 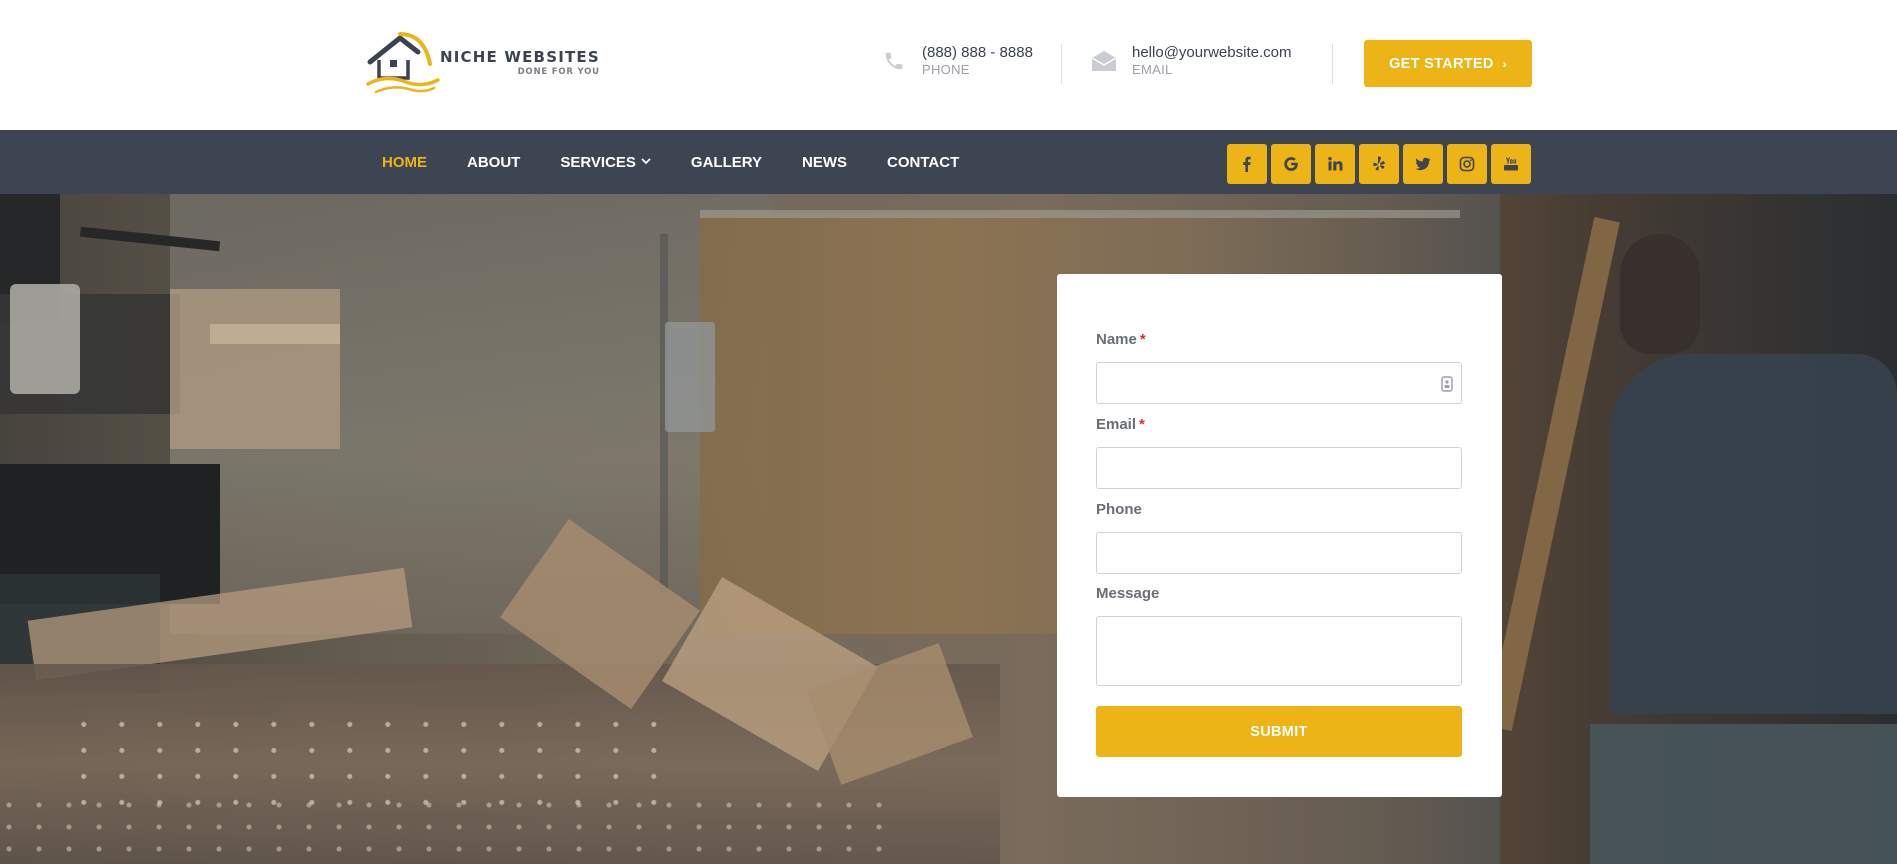 I want to click on main-navbar: HOME ABOUT SERVICES GALLERY NEWS CONTACT, so click(x=948, y=162).